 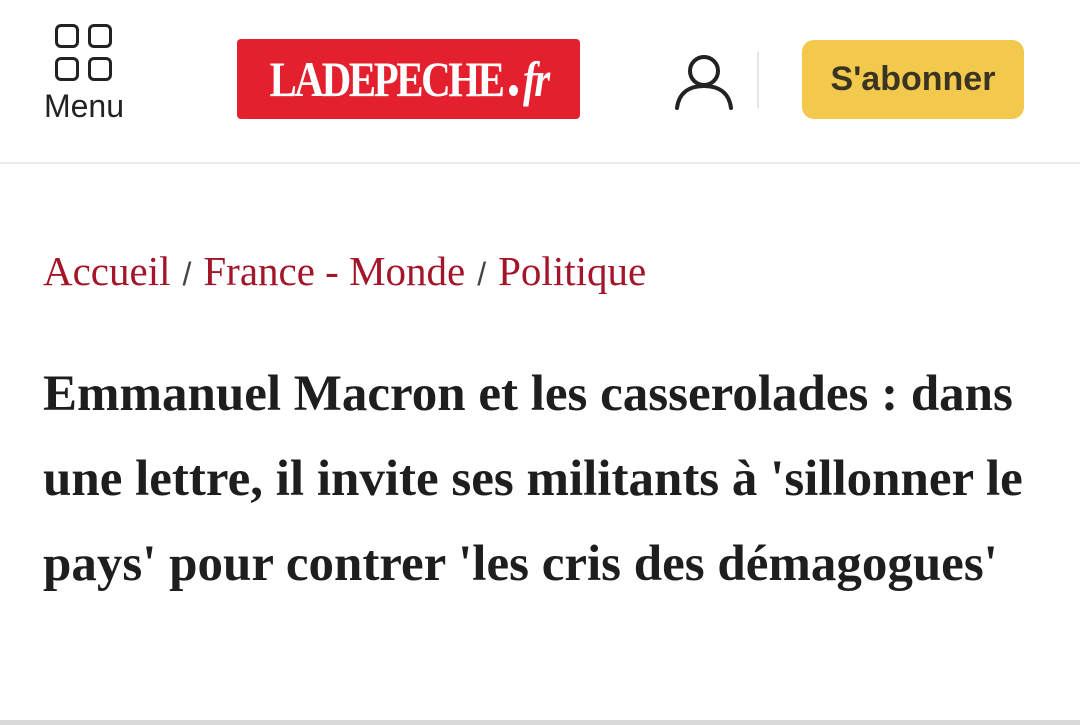 What do you see at coordinates (84, 53) in the screenshot?
I see `menu-grid-icon` at bounding box center [84, 53].